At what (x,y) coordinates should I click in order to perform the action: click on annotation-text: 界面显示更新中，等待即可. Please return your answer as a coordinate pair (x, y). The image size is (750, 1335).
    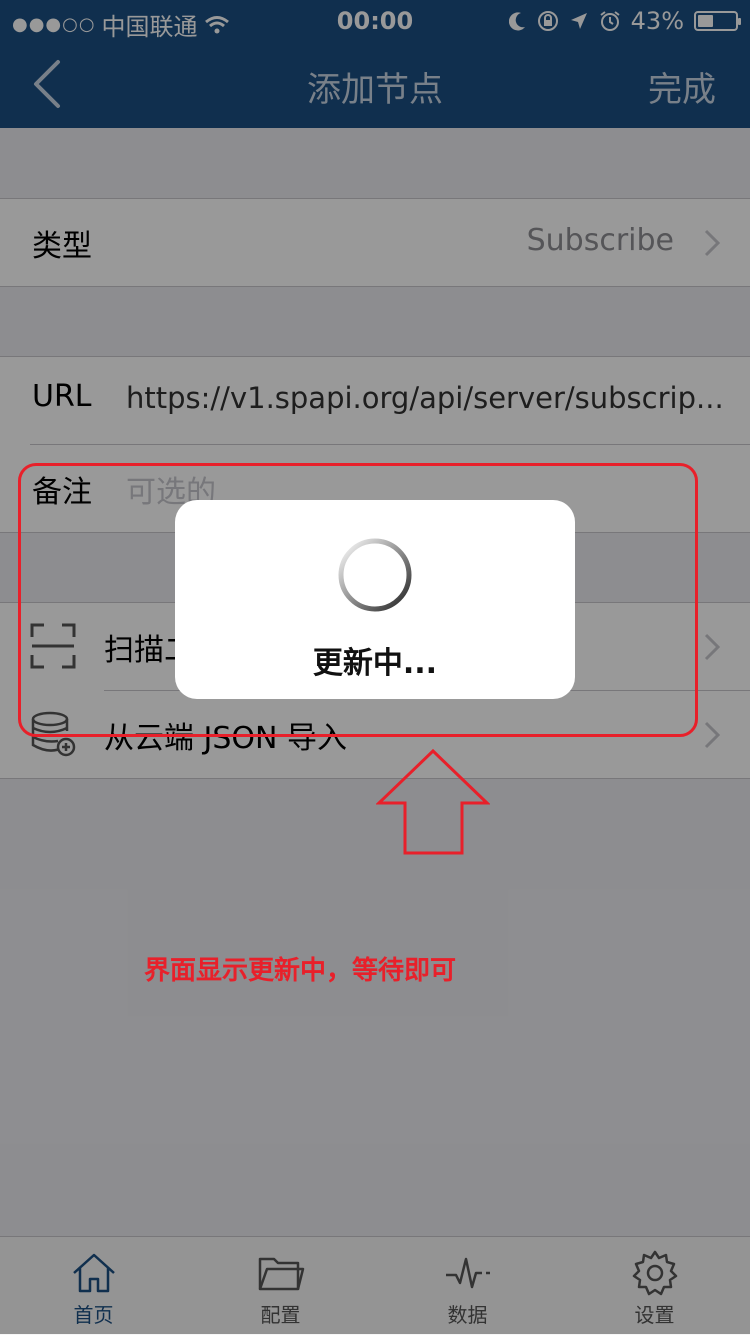
    Looking at the image, I should click on (299, 971).